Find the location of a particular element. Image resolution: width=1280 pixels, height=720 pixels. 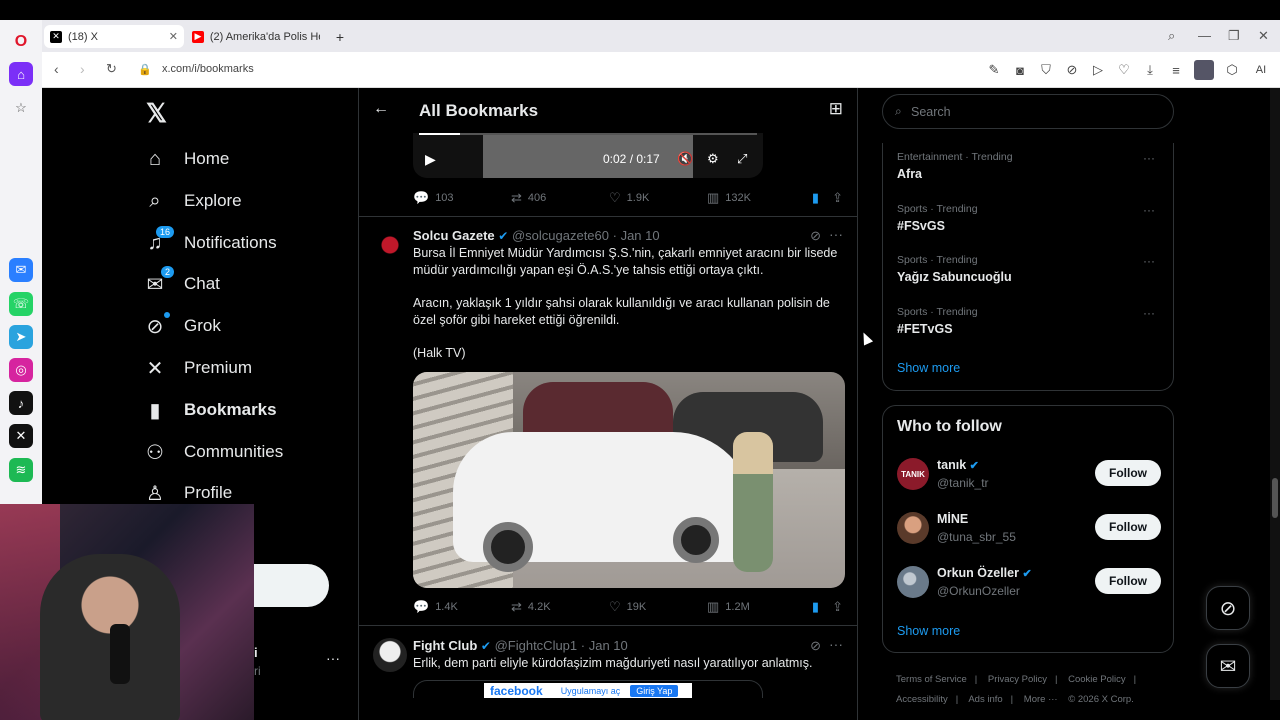

whatsapp-icon: ☏ is located at coordinates (21, 304).